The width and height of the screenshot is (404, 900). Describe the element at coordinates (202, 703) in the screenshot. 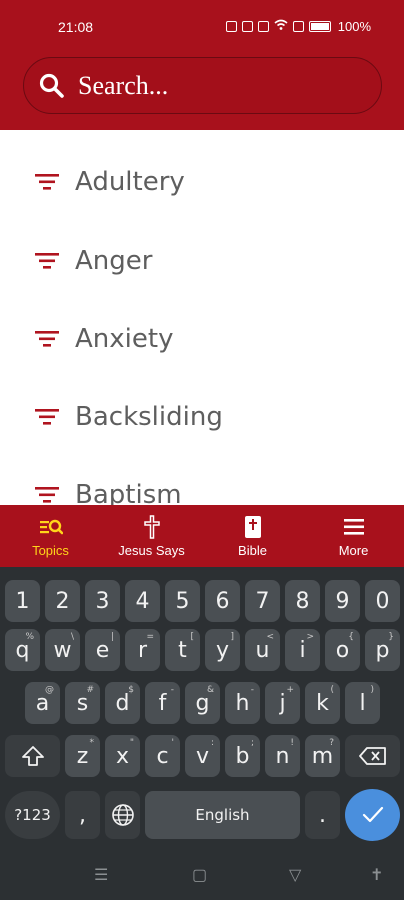

I see `key-g: g &` at that location.